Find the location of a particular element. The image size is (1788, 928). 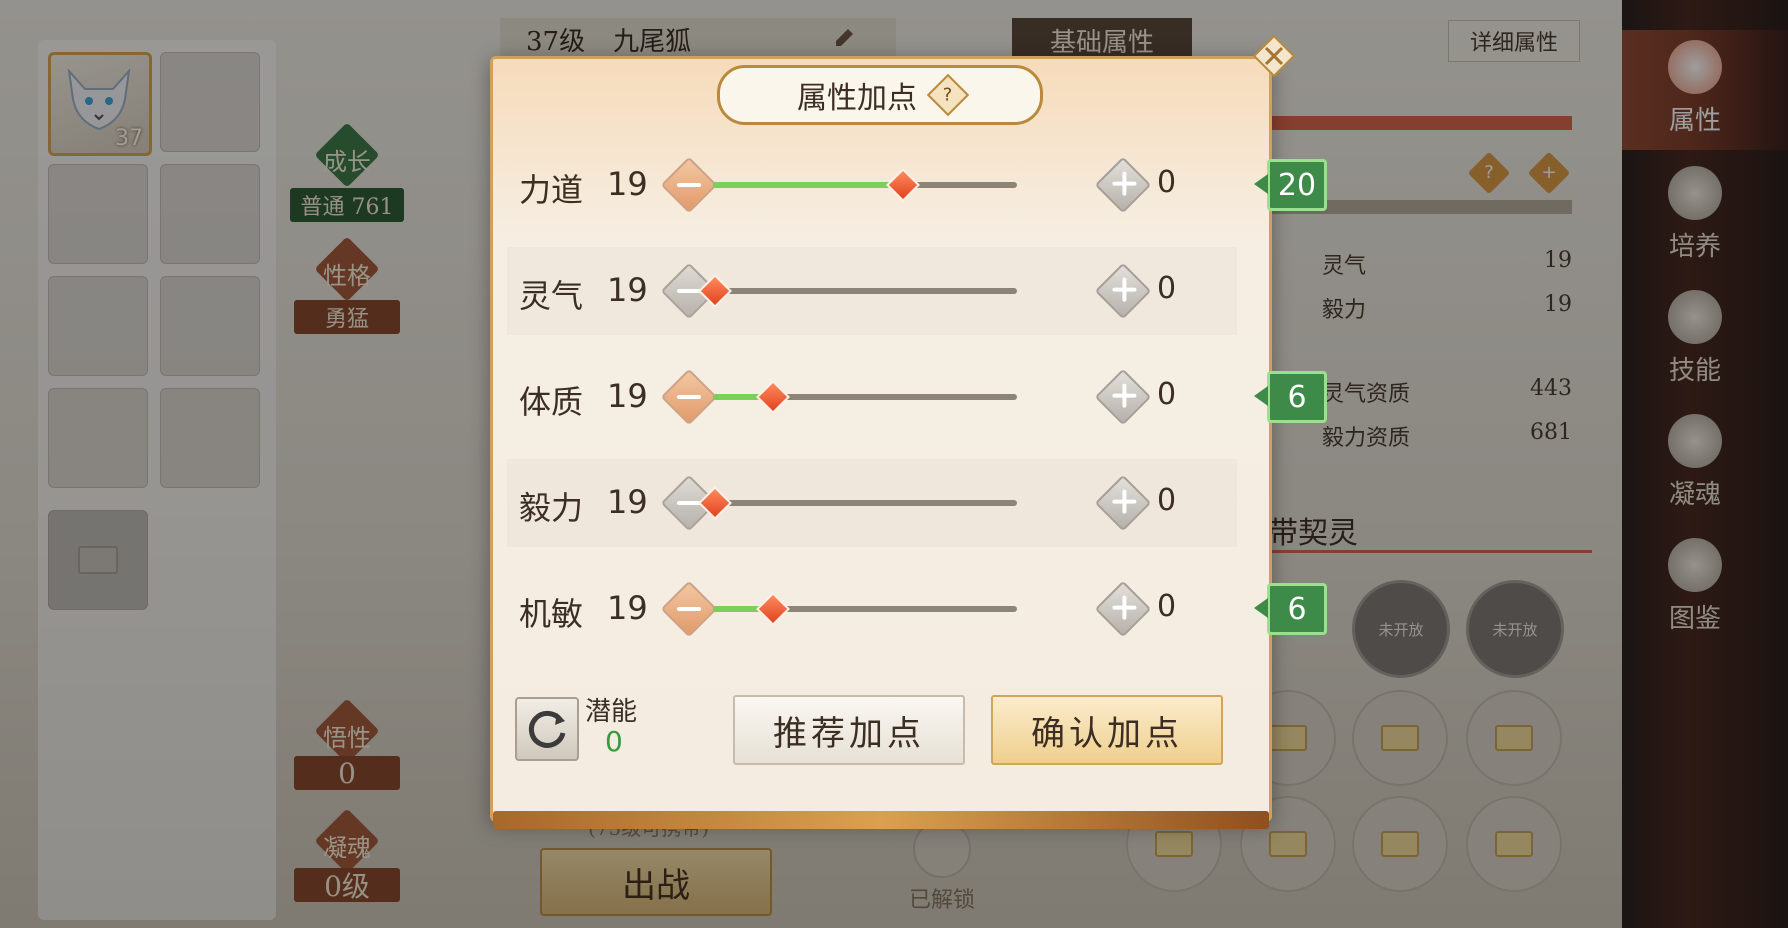

refresh-icon is located at coordinates (547, 729).